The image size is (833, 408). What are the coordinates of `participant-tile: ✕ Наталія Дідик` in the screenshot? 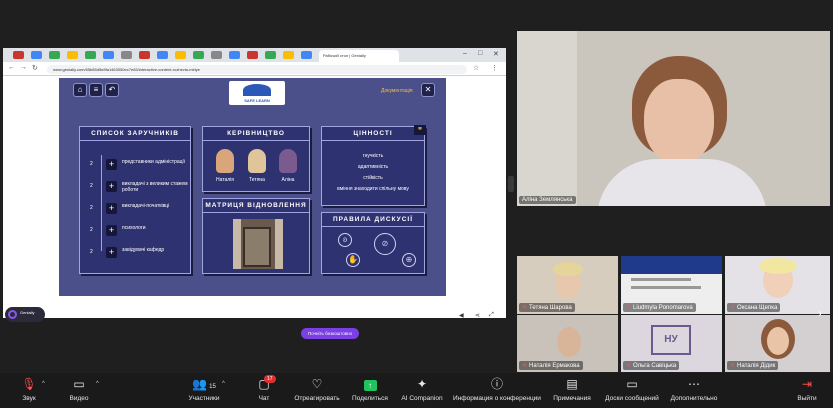 It's located at (777, 343).